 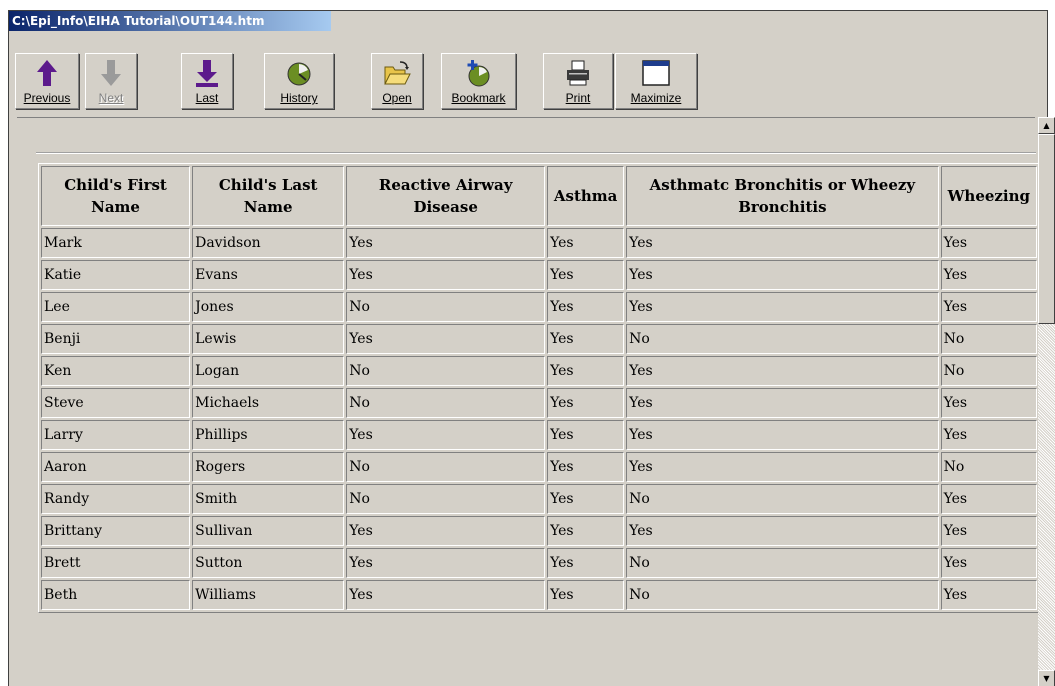 I want to click on maximize-label: Maximize, so click(x=656, y=98).